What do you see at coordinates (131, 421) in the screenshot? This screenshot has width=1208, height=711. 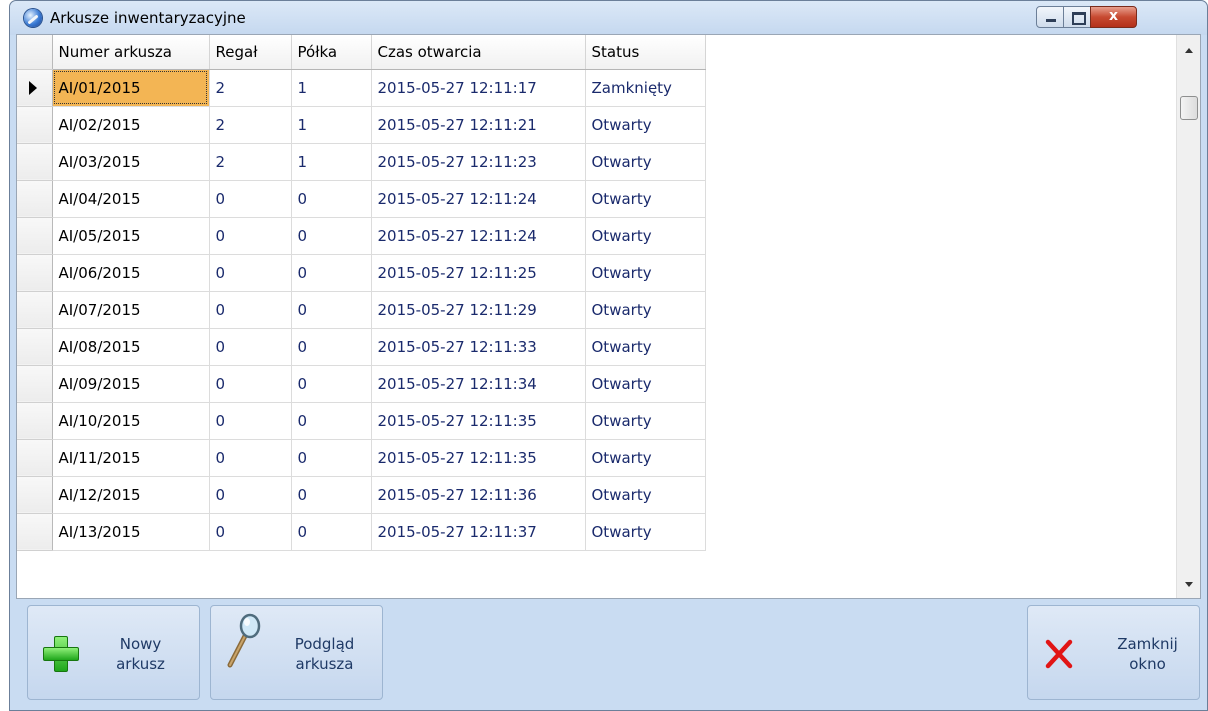 I see `cell-numer: AI/10/2015` at bounding box center [131, 421].